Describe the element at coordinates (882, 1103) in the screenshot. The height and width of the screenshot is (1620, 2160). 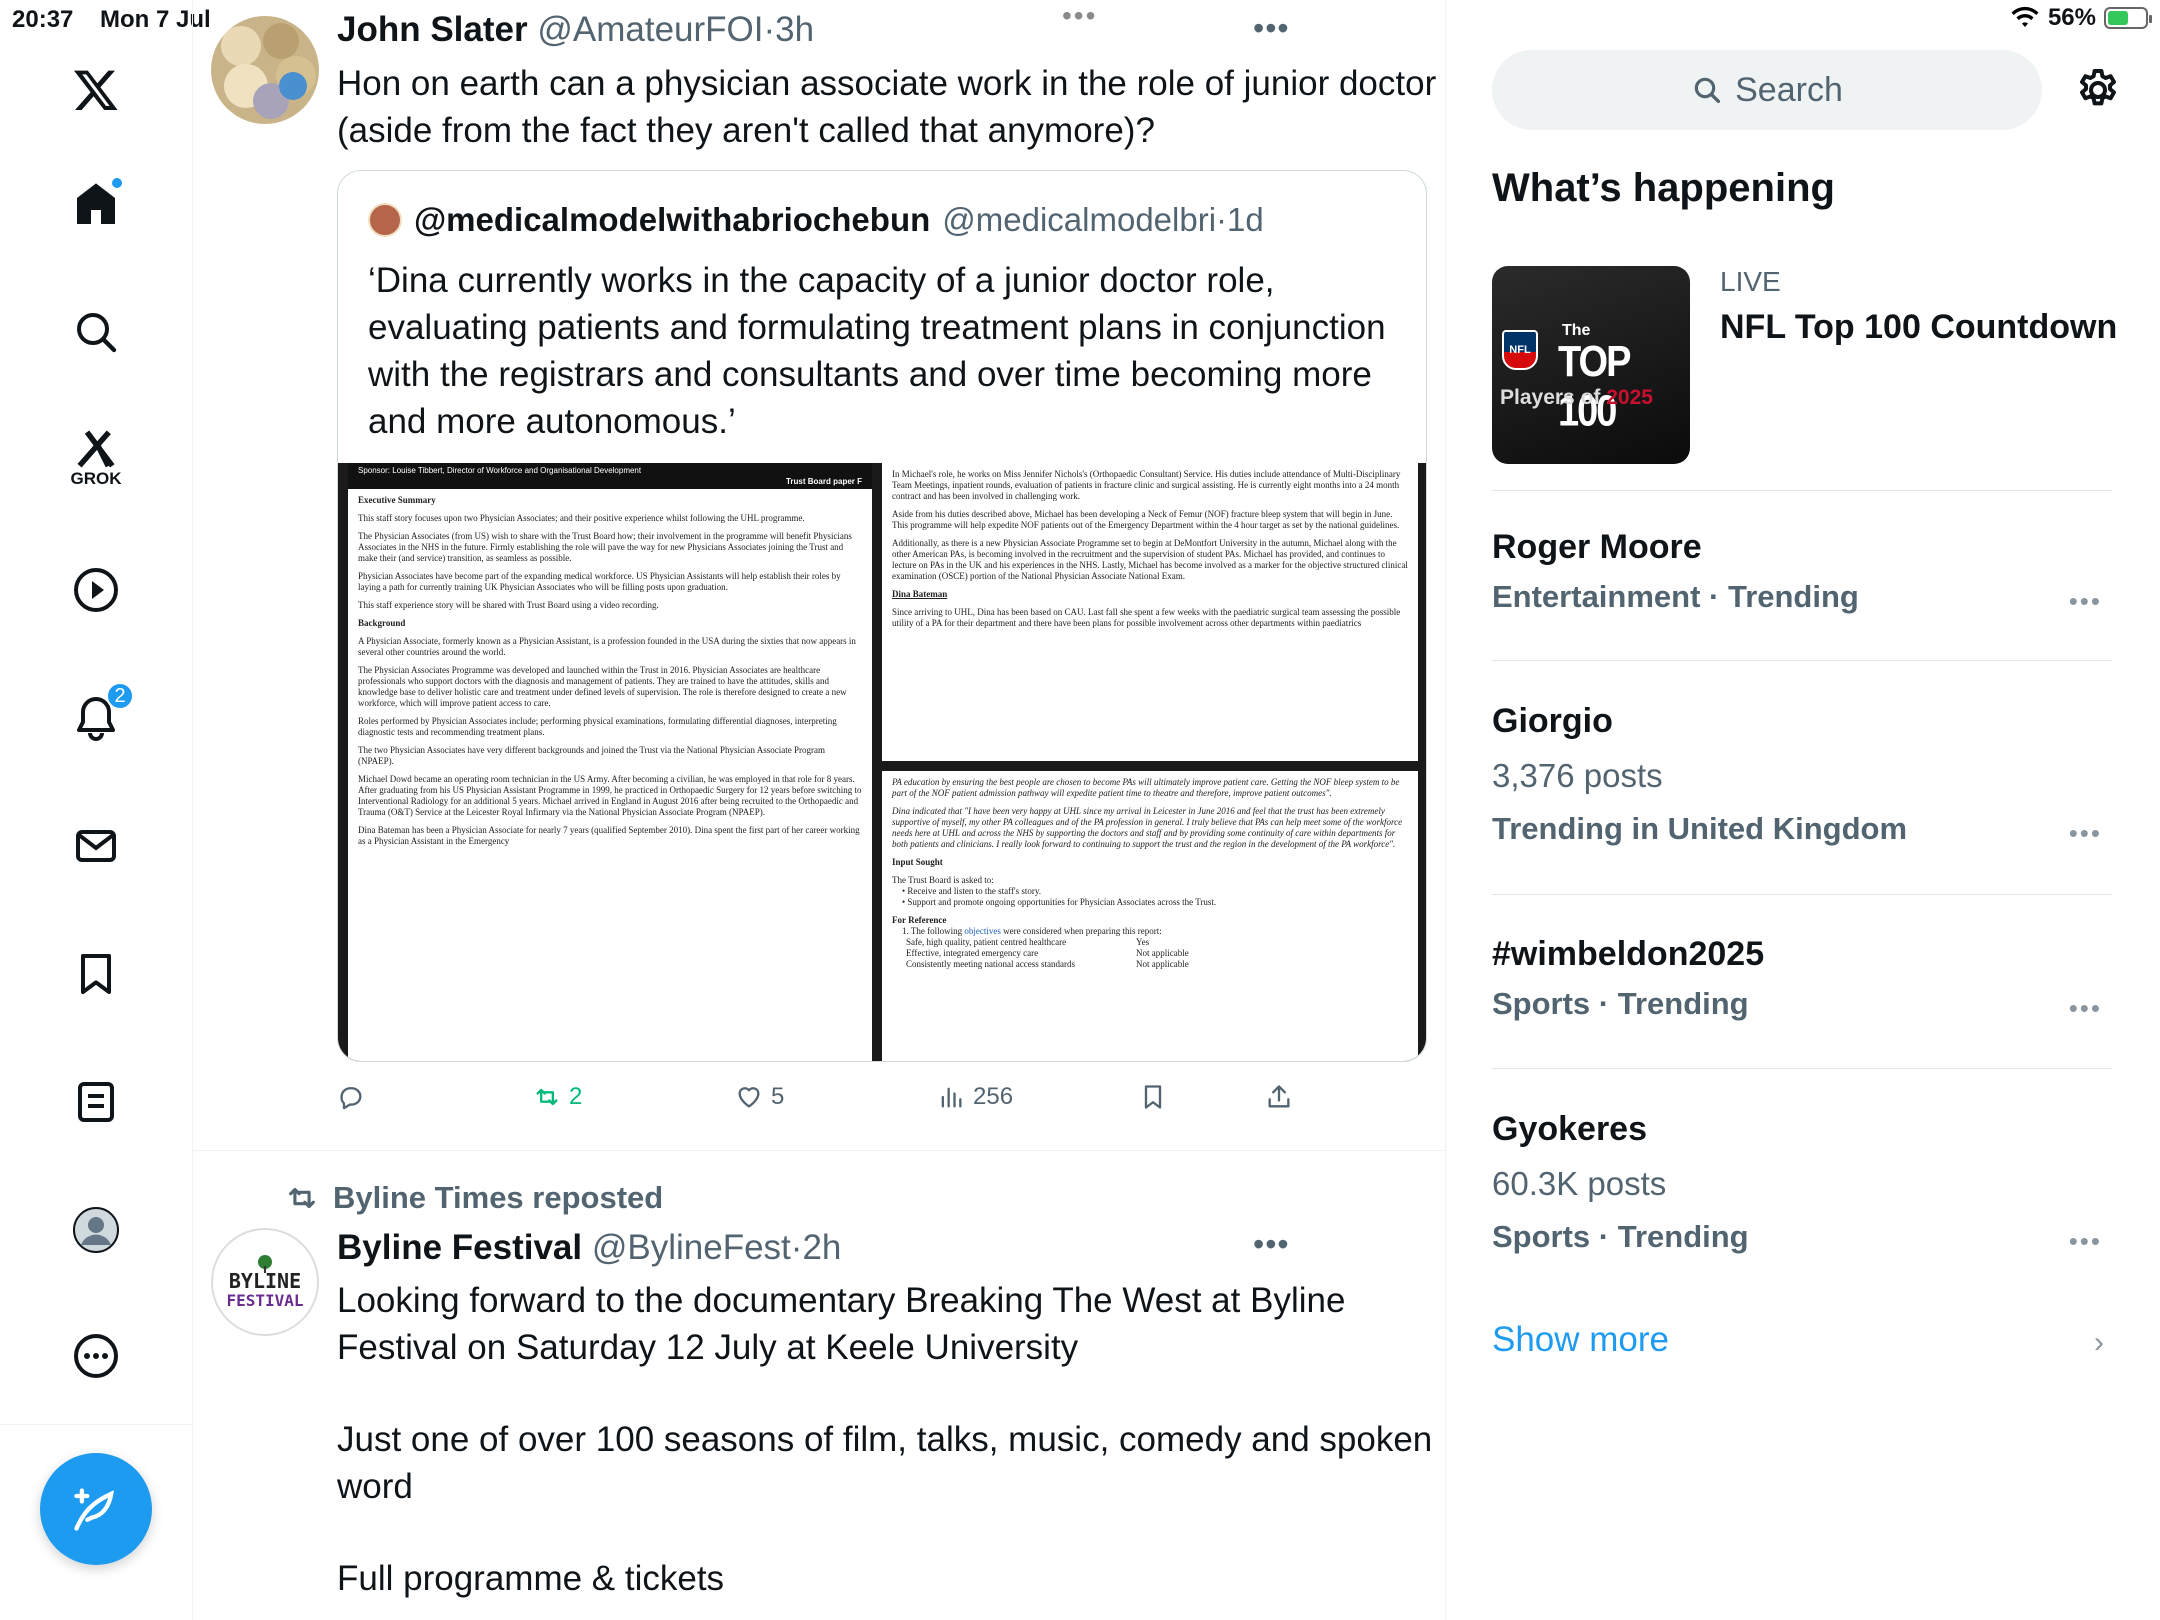
I see `tweet-actions: 2 5 256` at that location.